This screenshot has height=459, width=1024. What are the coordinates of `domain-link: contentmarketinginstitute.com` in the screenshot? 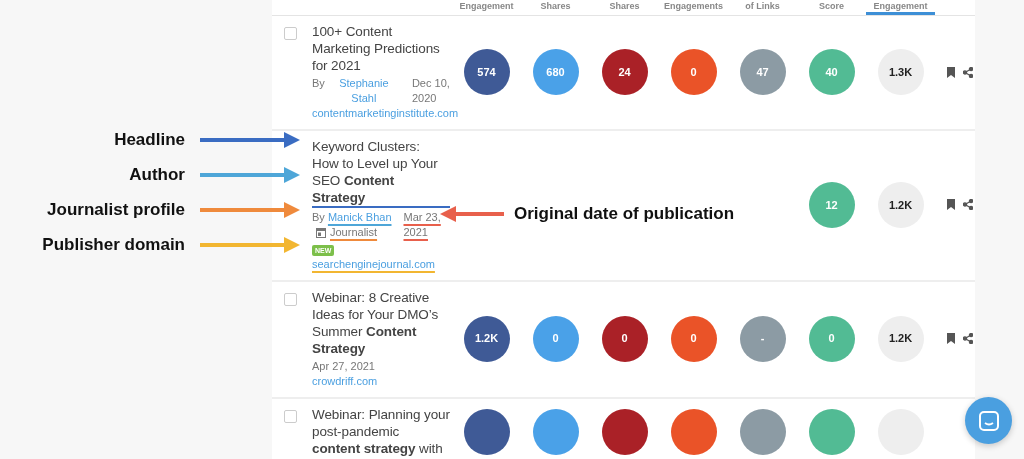 It's located at (385, 113).